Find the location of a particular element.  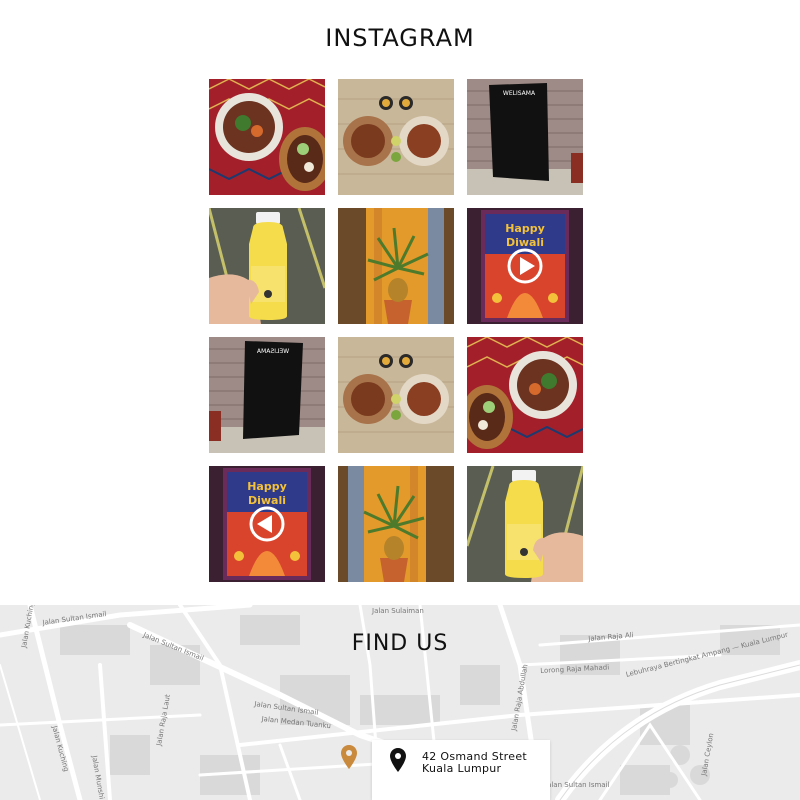

street-label: Jalan Sulaiman is located at coordinates (398, 611).